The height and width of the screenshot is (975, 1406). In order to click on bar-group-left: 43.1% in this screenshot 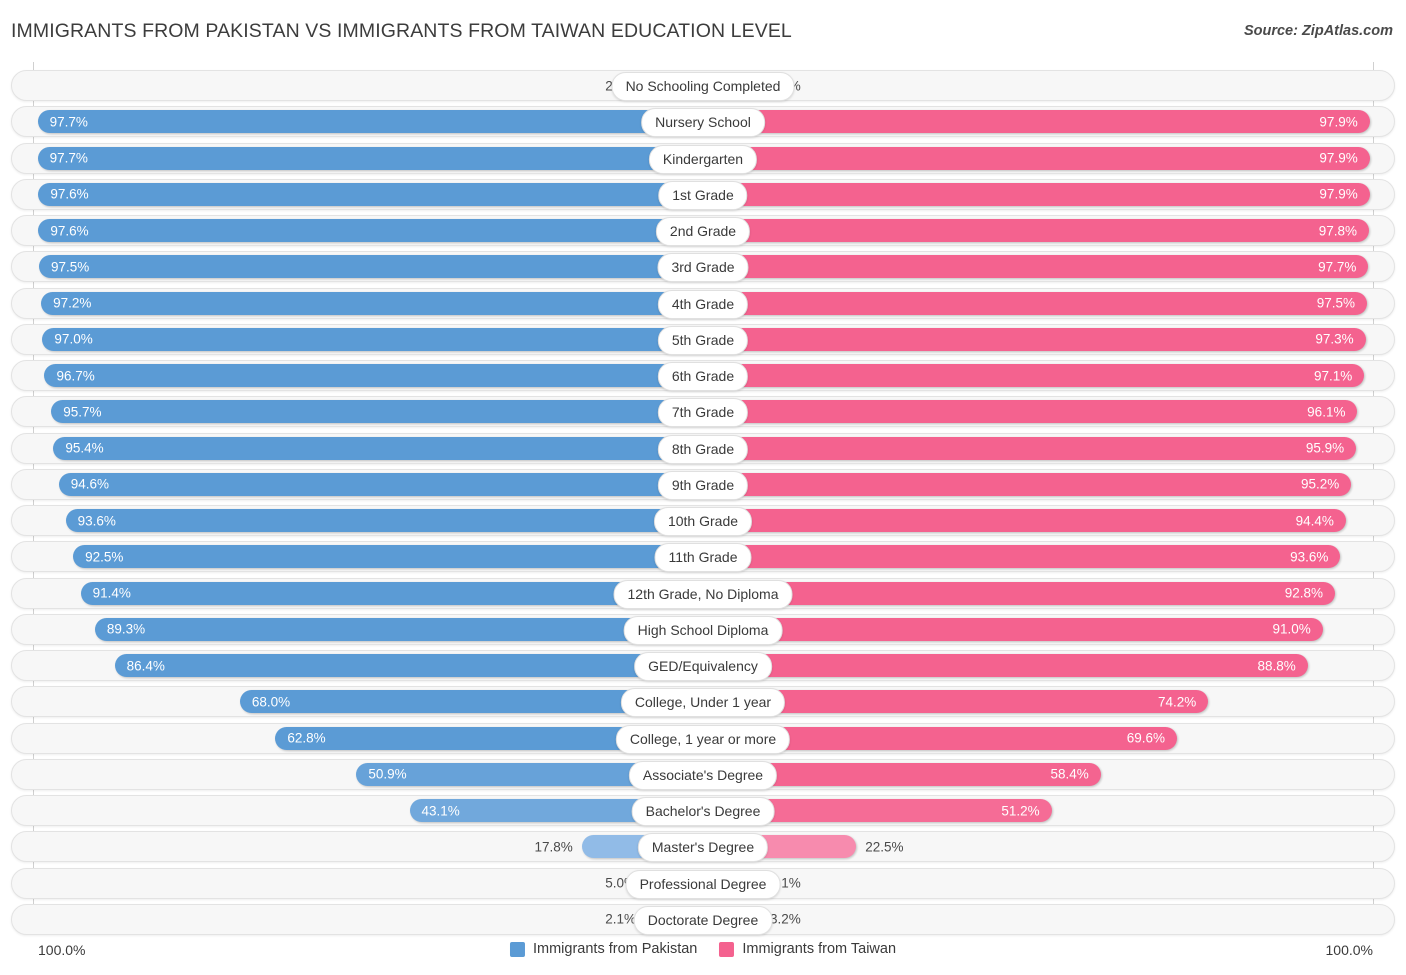, I will do `click(362, 810)`.